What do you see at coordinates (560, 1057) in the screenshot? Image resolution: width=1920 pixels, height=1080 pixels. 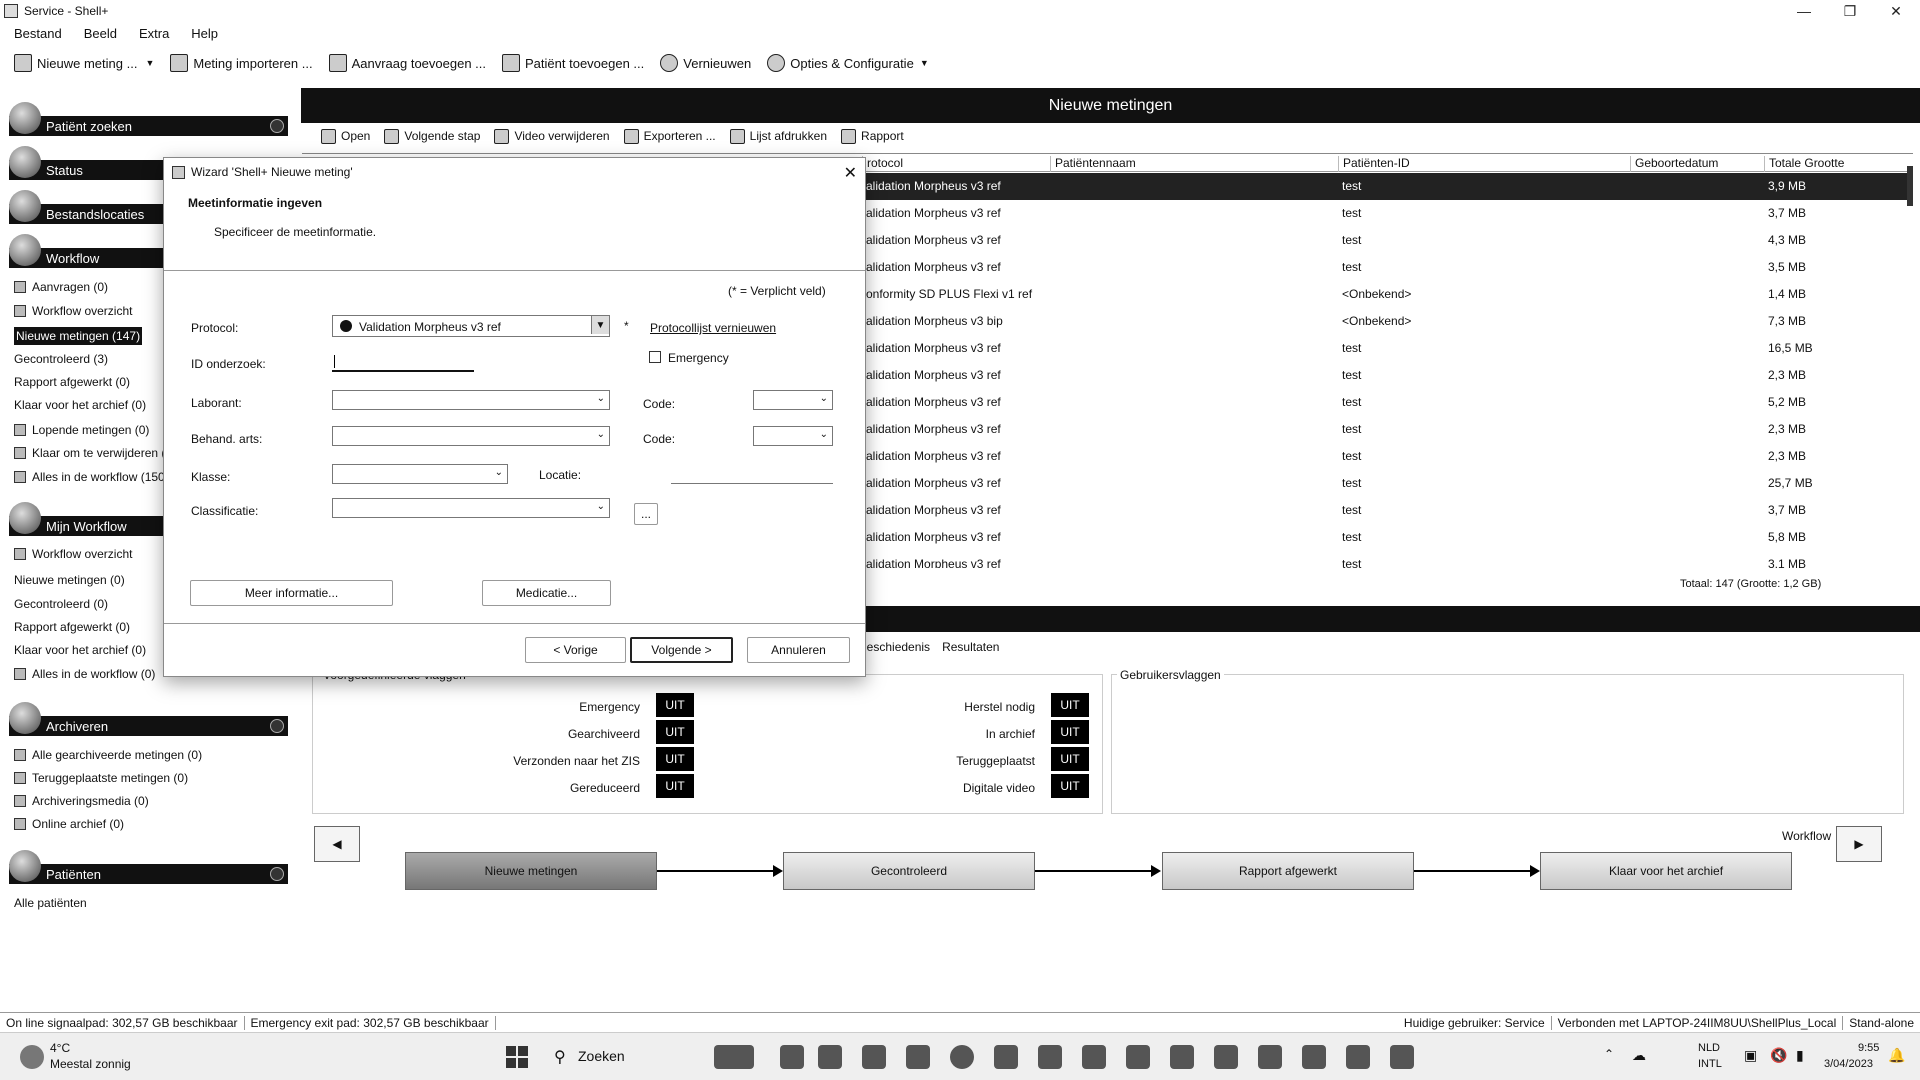 I see `search-icon: ⚲` at bounding box center [560, 1057].